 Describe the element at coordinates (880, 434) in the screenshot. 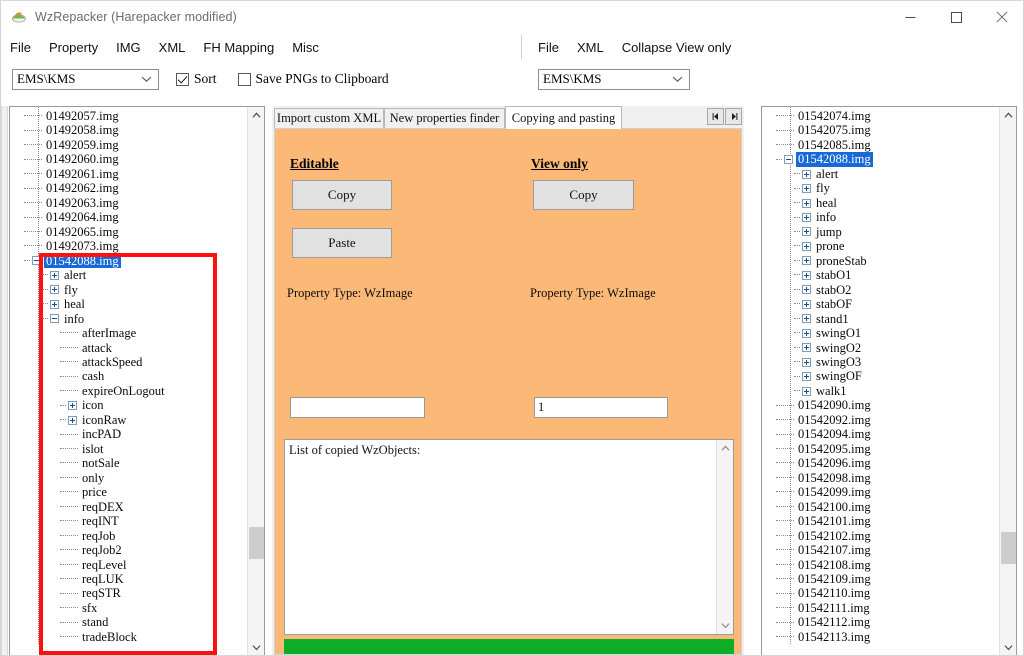

I see `right-tree-item-node: 01542094.img` at that location.